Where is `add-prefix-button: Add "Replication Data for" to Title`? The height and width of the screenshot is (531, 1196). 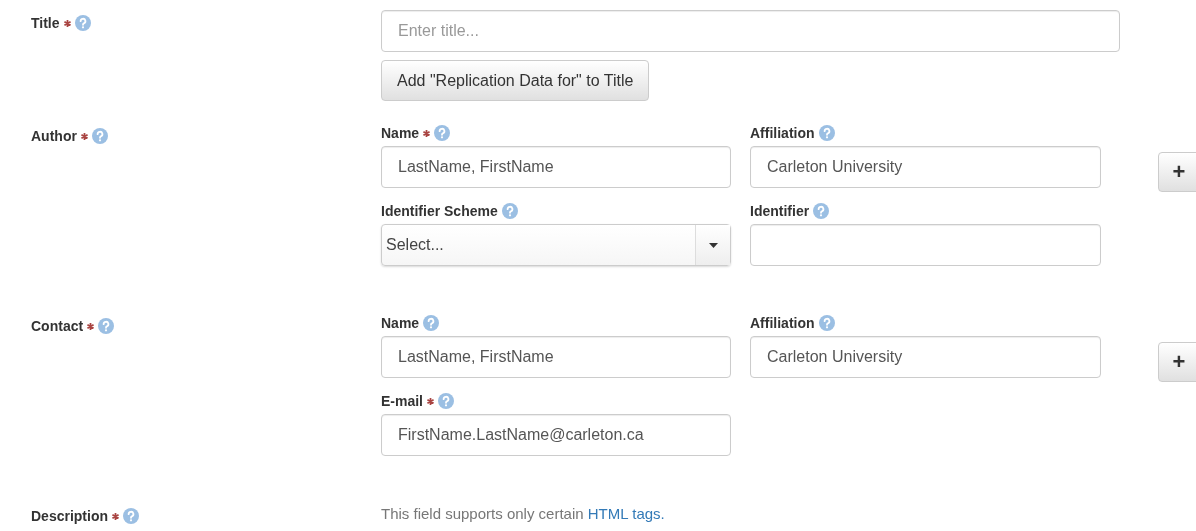
add-prefix-button: Add "Replication Data for" to Title is located at coordinates (515, 80).